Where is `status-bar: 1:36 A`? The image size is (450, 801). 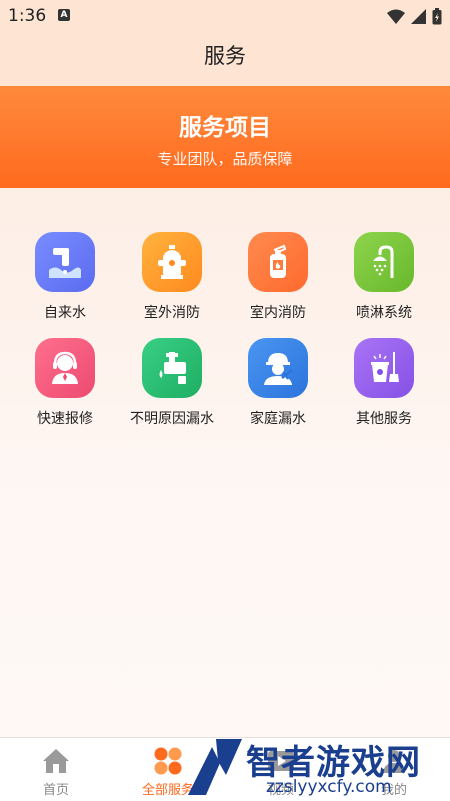
status-bar: 1:36 A is located at coordinates (225, 16).